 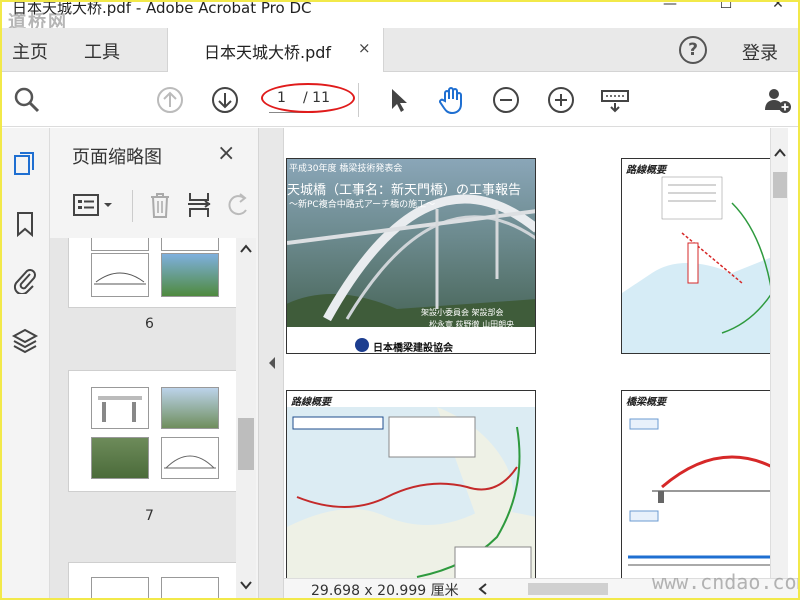 I want to click on page4-title: 橋梁概要, so click(x=646, y=402).